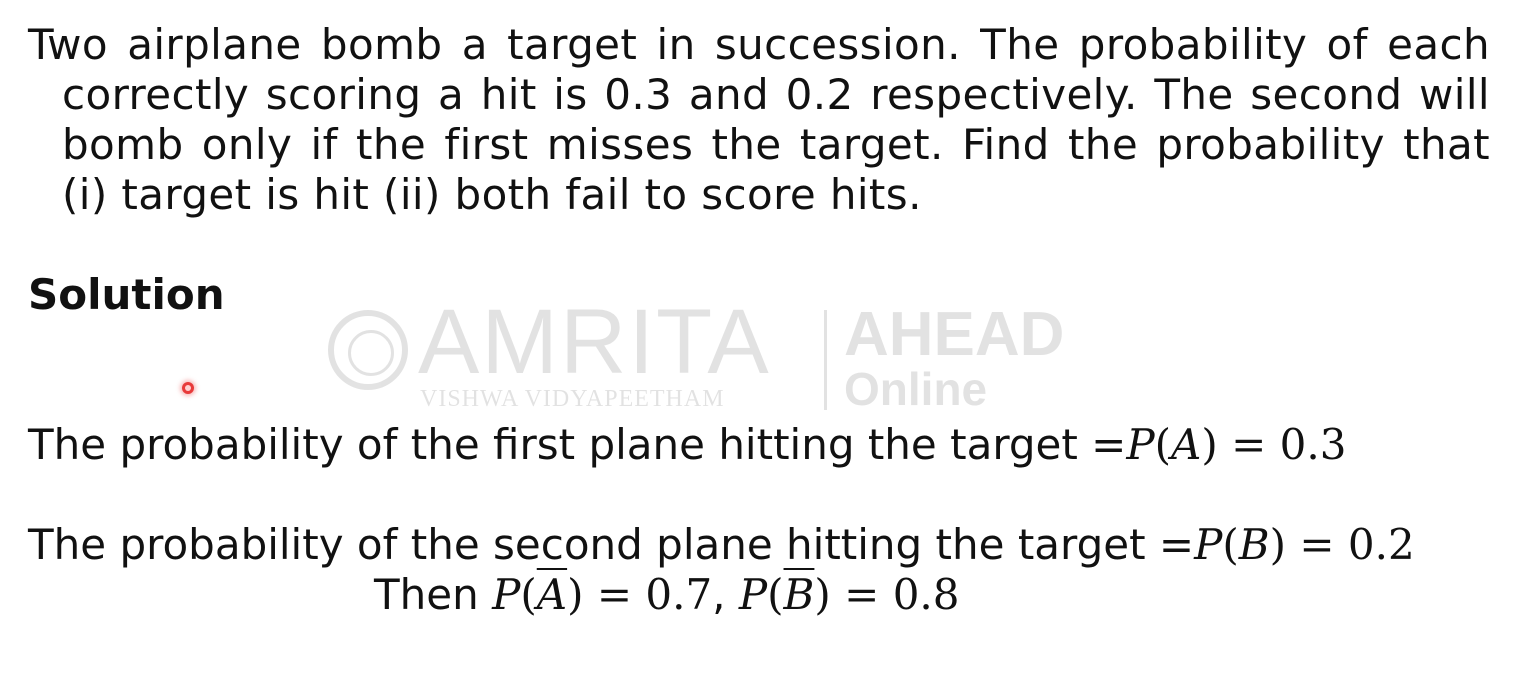 This screenshot has height=676, width=1522. Describe the element at coordinates (895, 594) in the screenshot. I see `prob-not-b-value: = 0.8` at that location.